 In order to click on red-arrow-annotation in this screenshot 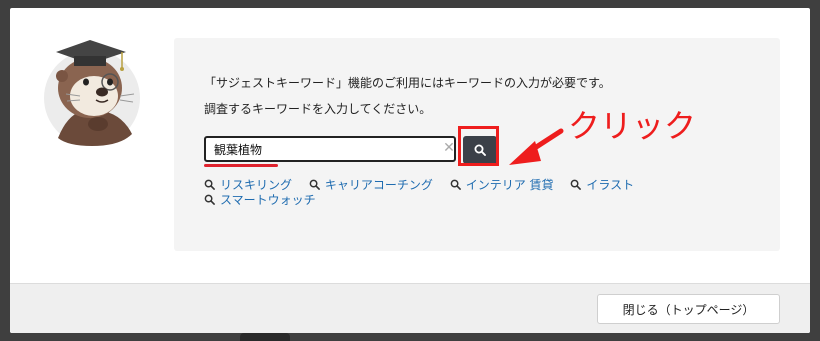, I will do `click(536, 146)`.